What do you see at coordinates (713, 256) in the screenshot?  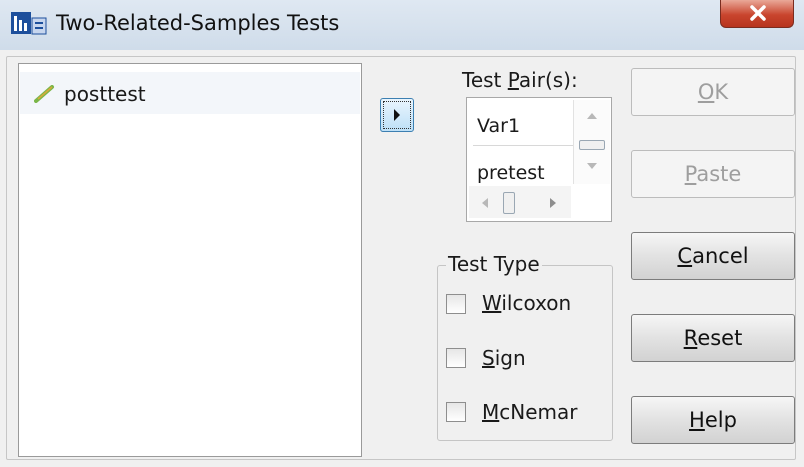 I see `cancel-button: Cancel` at bounding box center [713, 256].